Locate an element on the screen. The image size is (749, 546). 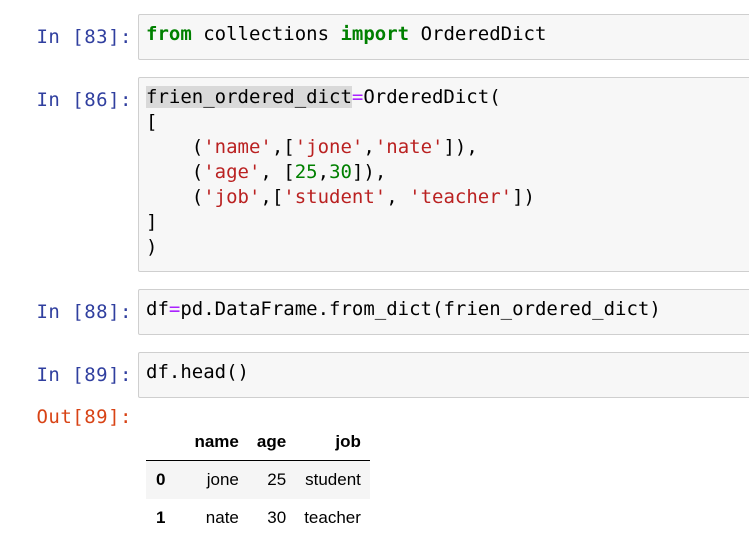
column-header-job: job is located at coordinates (348, 441).